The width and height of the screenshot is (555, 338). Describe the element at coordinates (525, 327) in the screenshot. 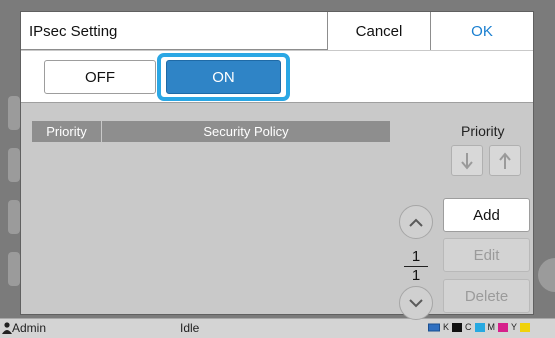

I see `ink-yellow-swatch` at that location.